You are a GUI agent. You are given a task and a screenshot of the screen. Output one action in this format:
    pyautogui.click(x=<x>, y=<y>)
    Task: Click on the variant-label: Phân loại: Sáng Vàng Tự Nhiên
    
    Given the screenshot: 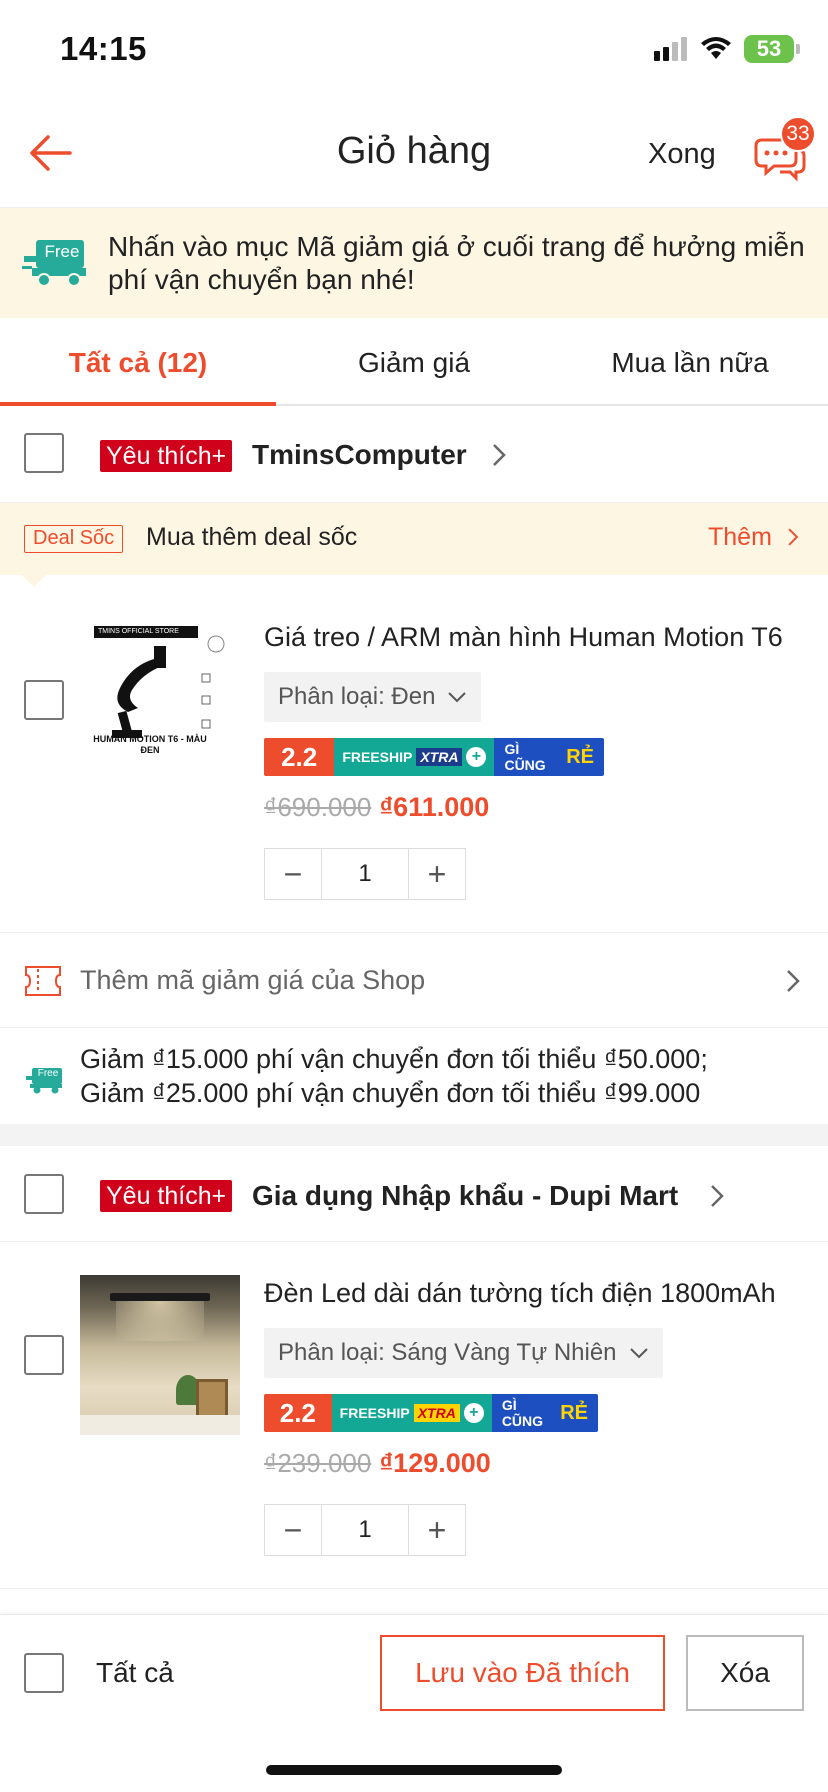 What is the action you would take?
    pyautogui.click(x=447, y=1352)
    